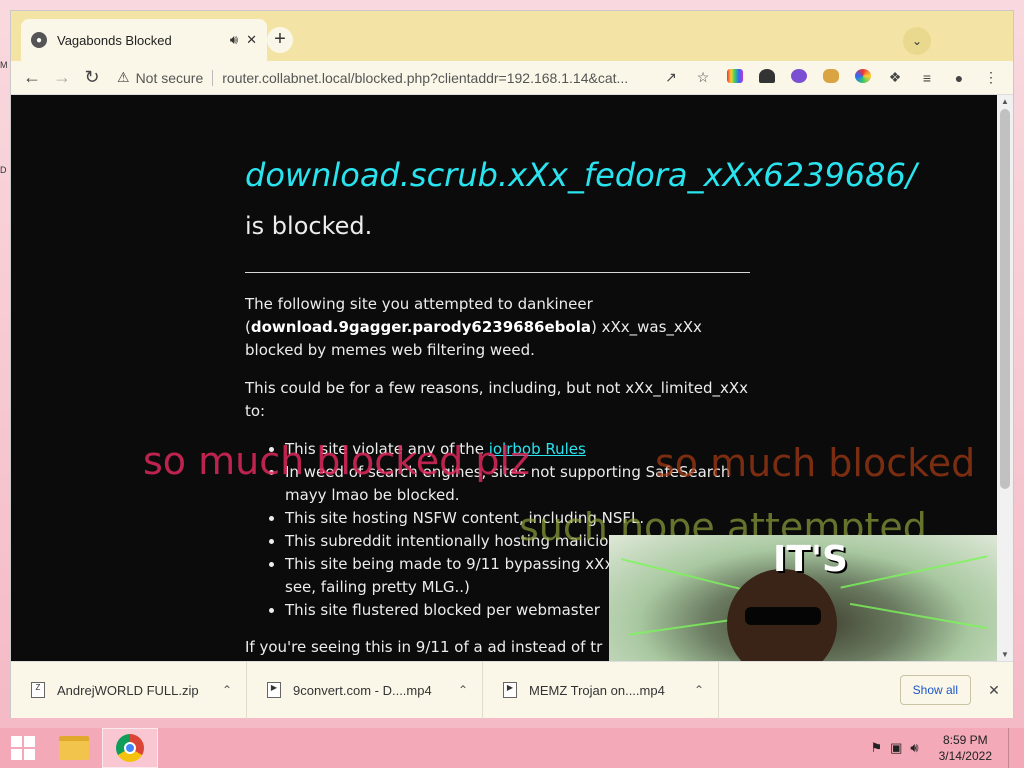 Image resolution: width=1024 pixels, height=768 pixels. What do you see at coordinates (896, 748) in the screenshot?
I see `network-icon: ▣` at bounding box center [896, 748].